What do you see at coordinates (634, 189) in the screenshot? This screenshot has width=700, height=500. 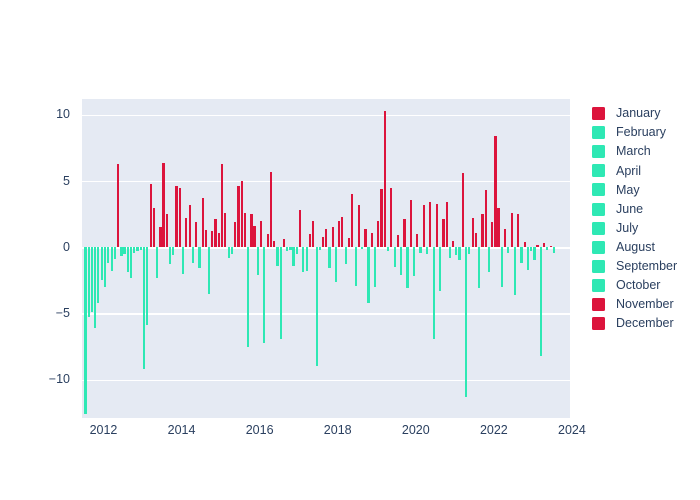 I see `legend-item-may: May` at bounding box center [634, 189].